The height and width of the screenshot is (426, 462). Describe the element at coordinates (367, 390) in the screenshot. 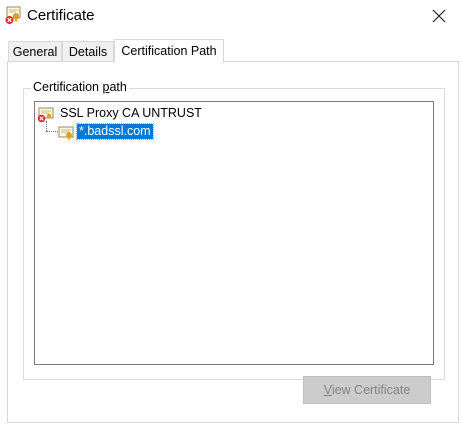

I see `view-certificate-button: View Certificate` at that location.